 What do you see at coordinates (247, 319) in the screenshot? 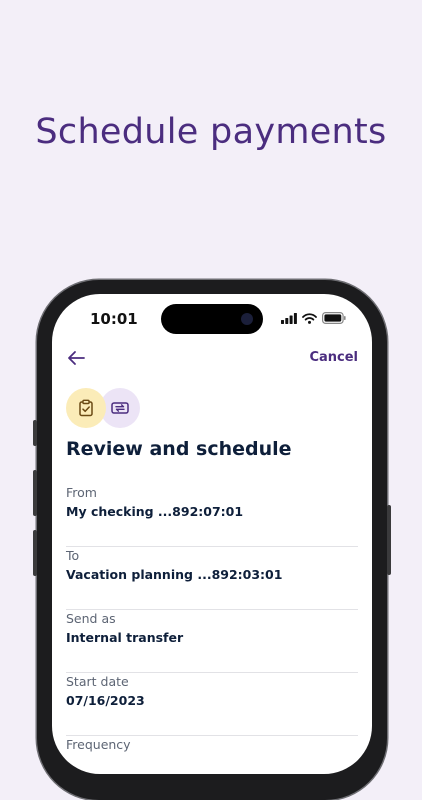
I see `camera-icon` at bounding box center [247, 319].